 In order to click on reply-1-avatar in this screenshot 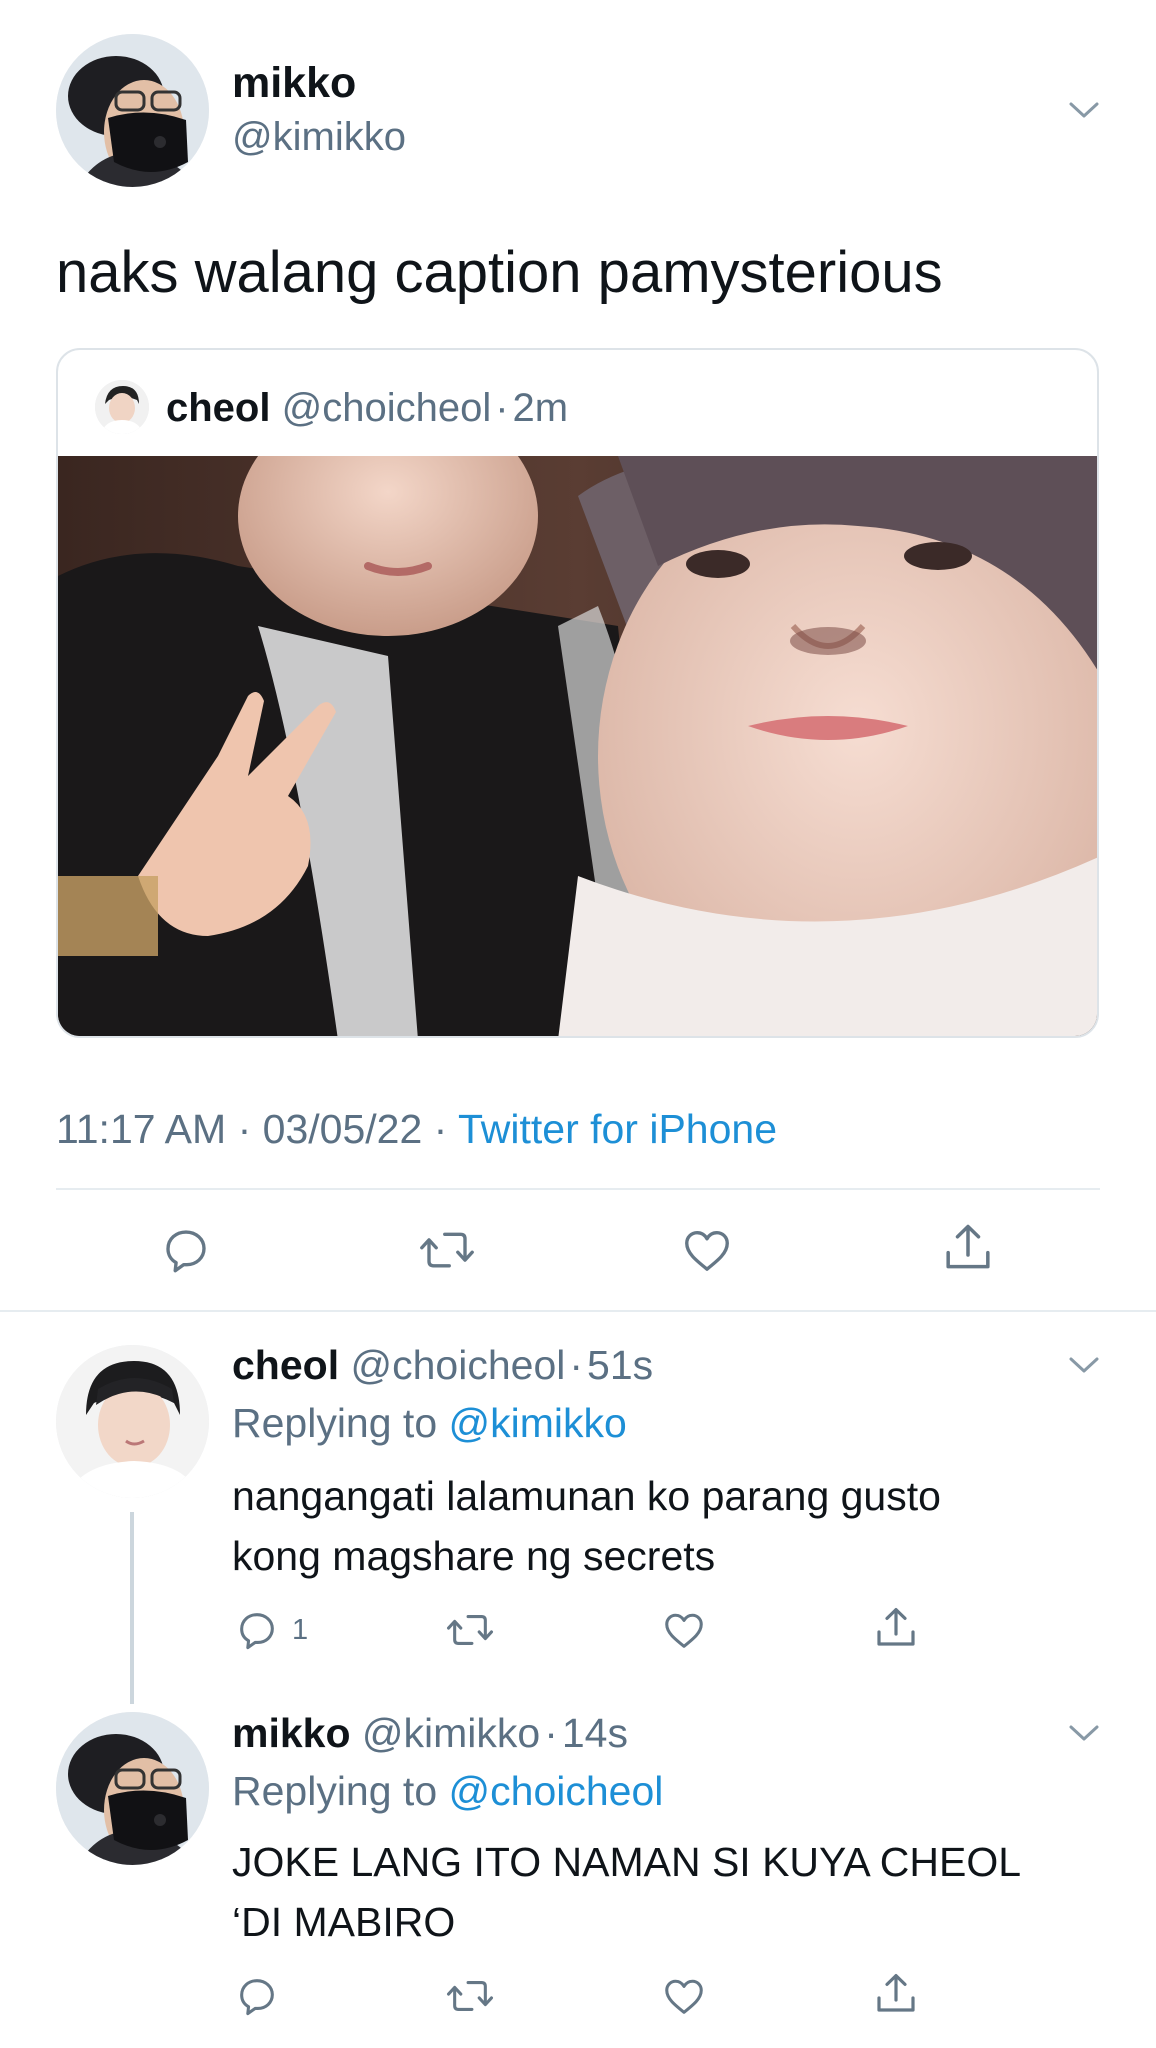, I will do `click(132, 1421)`.